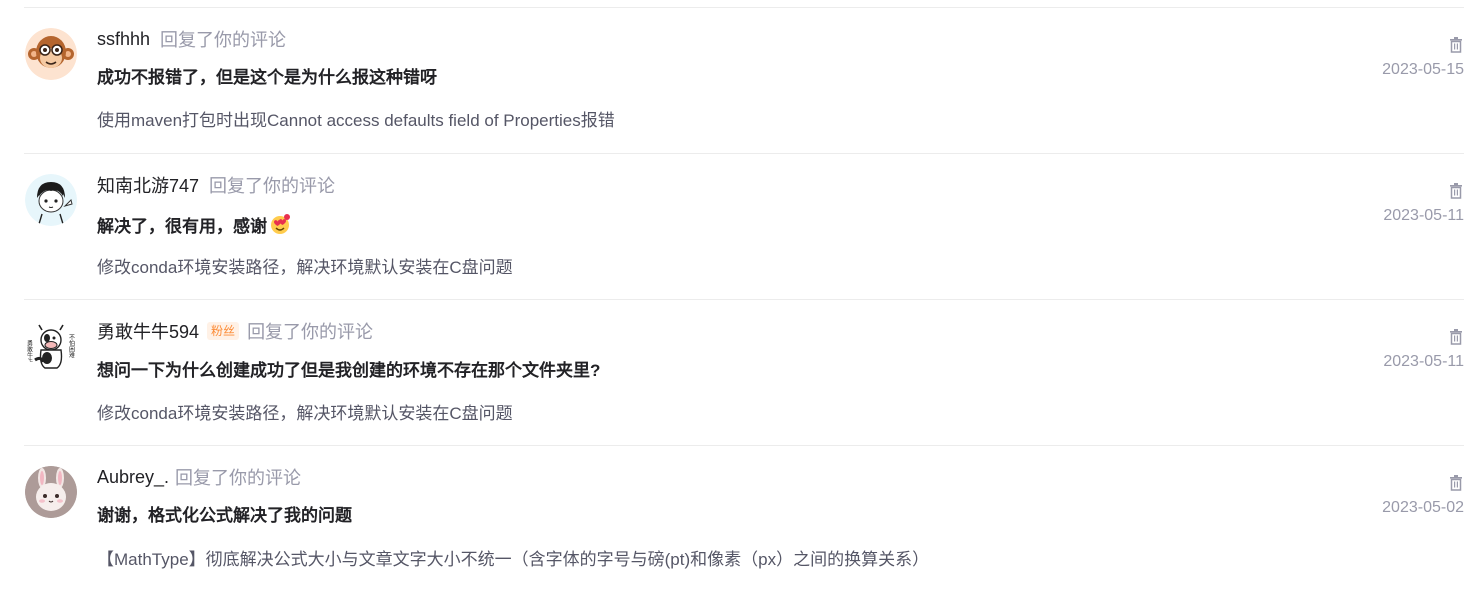  I want to click on avatar-caption-right: 不怕困难, so click(71, 346).